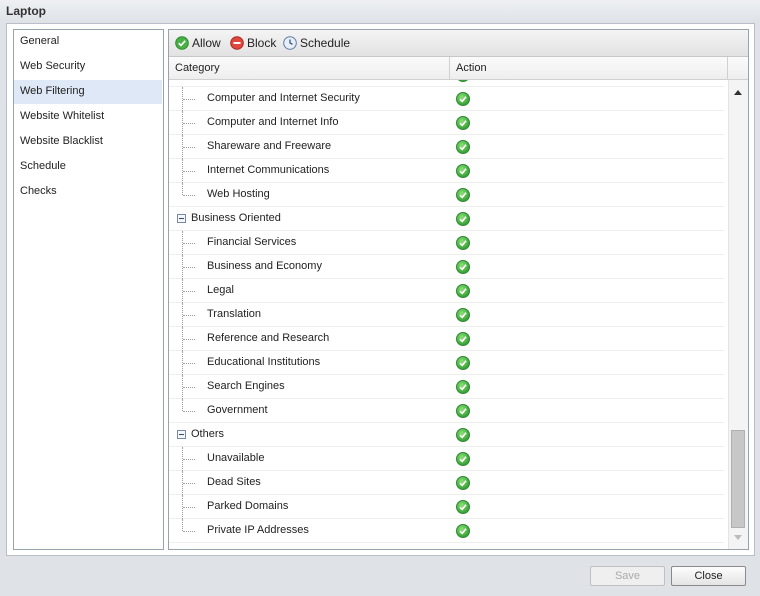  Describe the element at coordinates (264, 362) in the screenshot. I see `category-label: Educational Institutions` at that location.